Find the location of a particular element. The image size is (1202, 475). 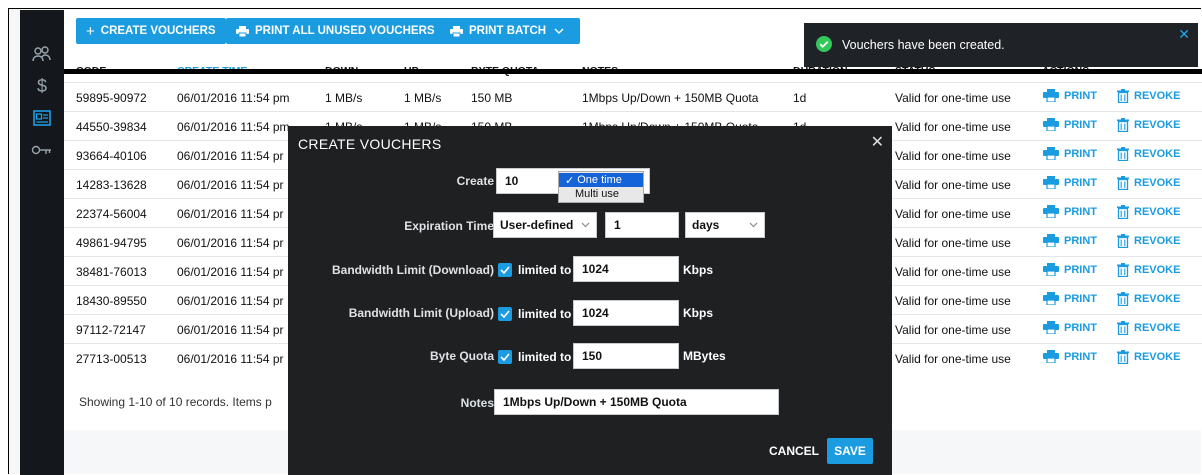

cell-notes: 1Mbps Up/Down + 150MB Quota is located at coordinates (670, 98).